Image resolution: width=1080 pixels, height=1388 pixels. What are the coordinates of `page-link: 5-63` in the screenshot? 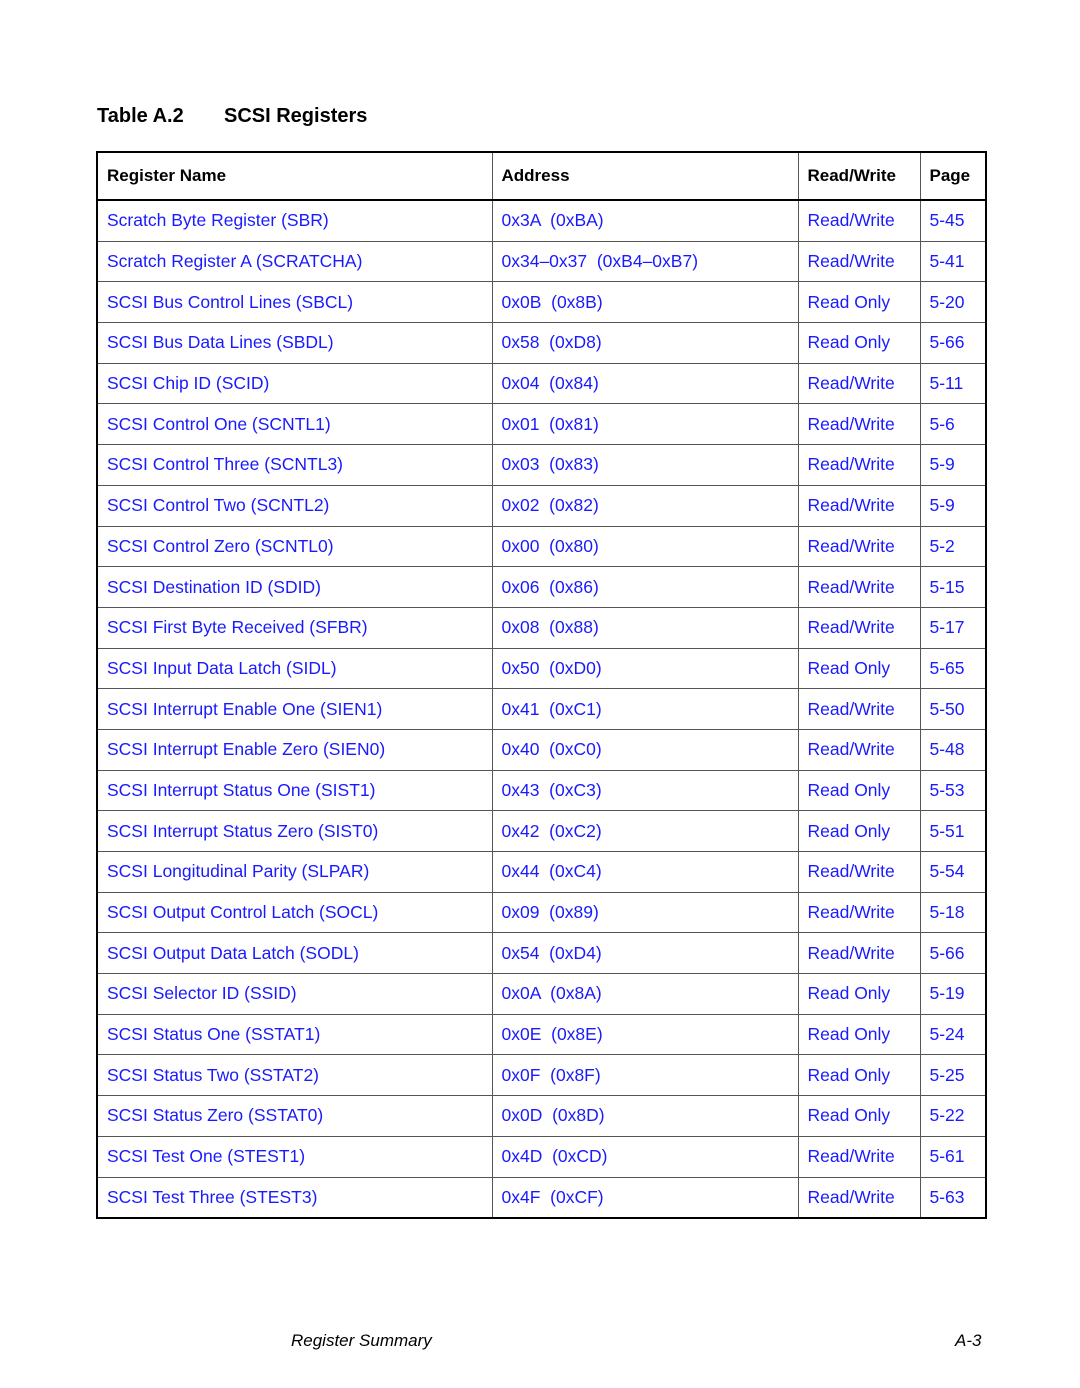 It's located at (947, 1197).